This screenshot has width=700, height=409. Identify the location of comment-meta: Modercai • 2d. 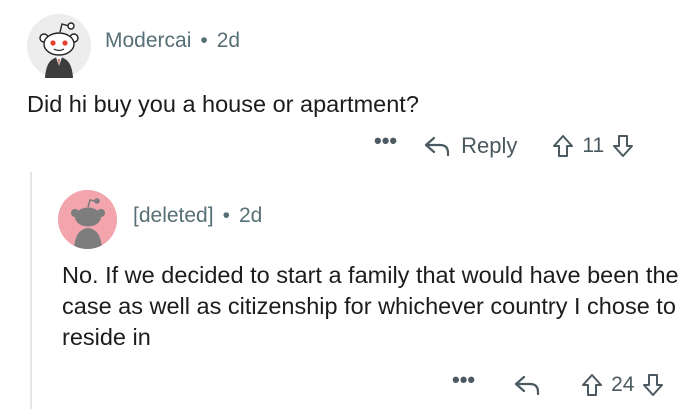
(172, 41).